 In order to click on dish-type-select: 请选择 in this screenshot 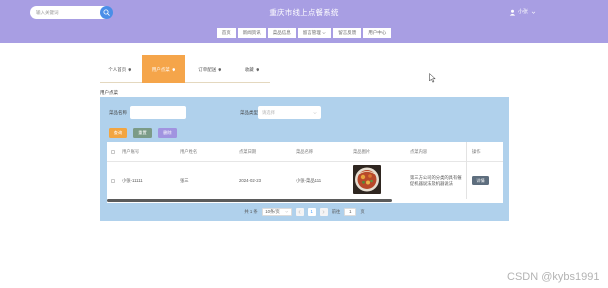, I will do `click(289, 112)`.